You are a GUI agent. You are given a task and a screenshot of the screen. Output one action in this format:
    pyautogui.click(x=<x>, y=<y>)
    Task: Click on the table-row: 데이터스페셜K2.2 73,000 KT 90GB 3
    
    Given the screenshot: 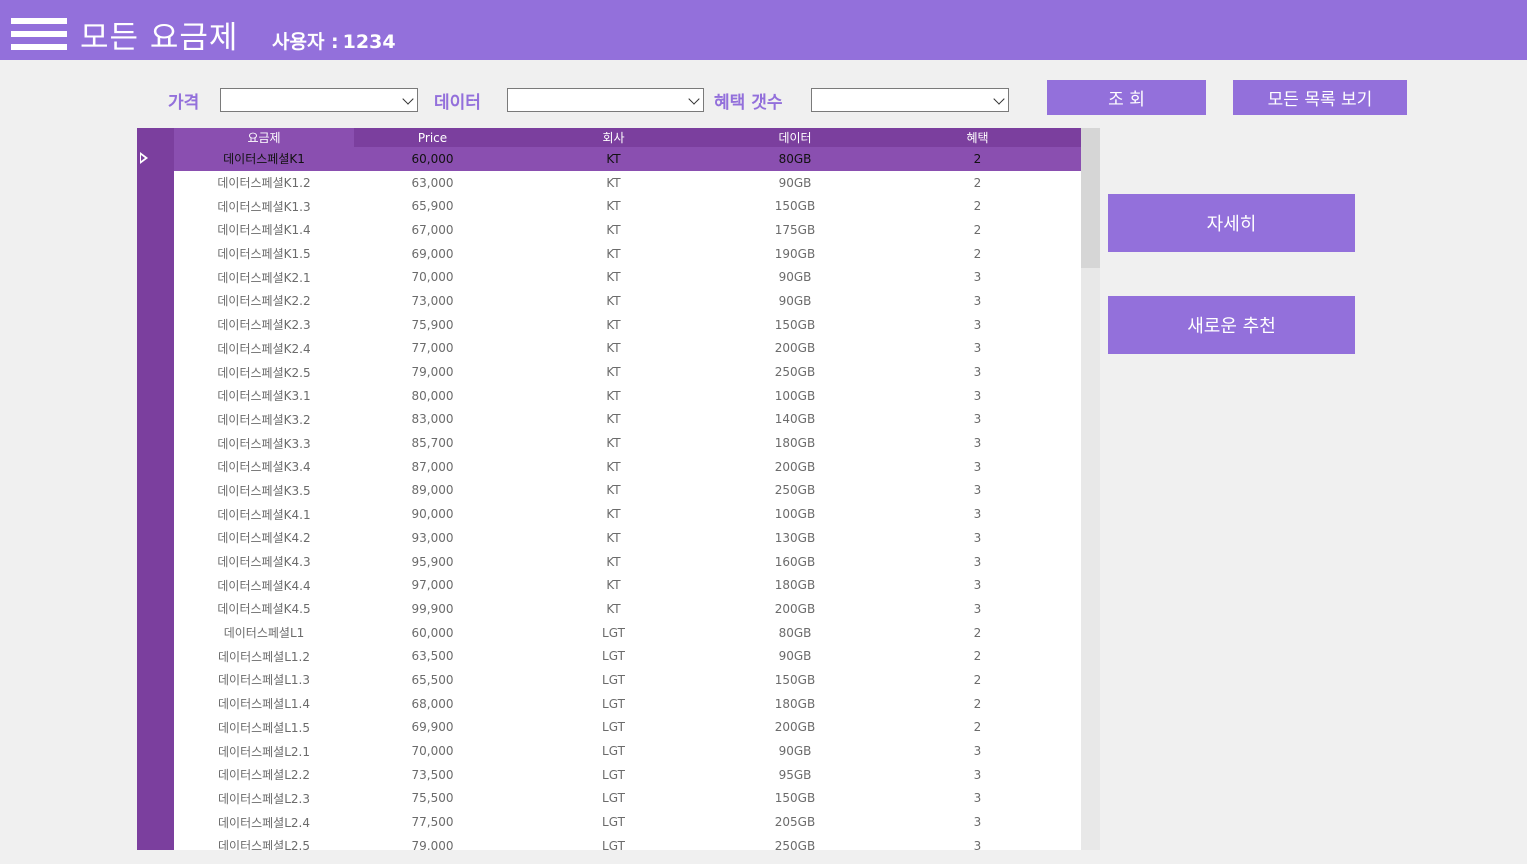 What is the action you would take?
    pyautogui.click(x=627, y=301)
    